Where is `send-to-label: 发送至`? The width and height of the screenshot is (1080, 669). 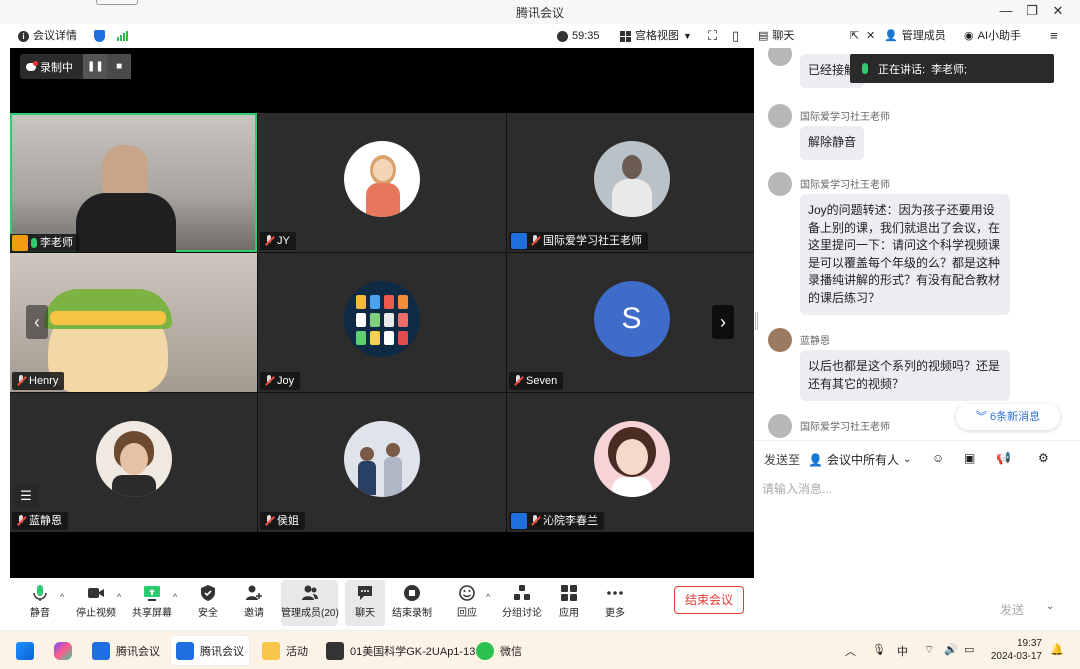 send-to-label: 发送至 is located at coordinates (782, 460).